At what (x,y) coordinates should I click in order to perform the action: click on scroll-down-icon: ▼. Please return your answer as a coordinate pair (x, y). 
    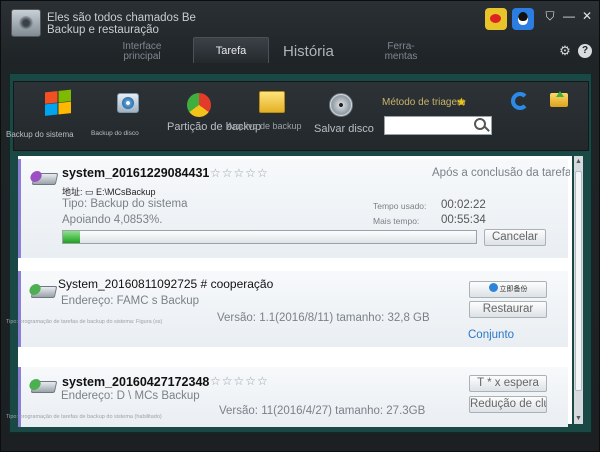
    Looking at the image, I should click on (578, 418).